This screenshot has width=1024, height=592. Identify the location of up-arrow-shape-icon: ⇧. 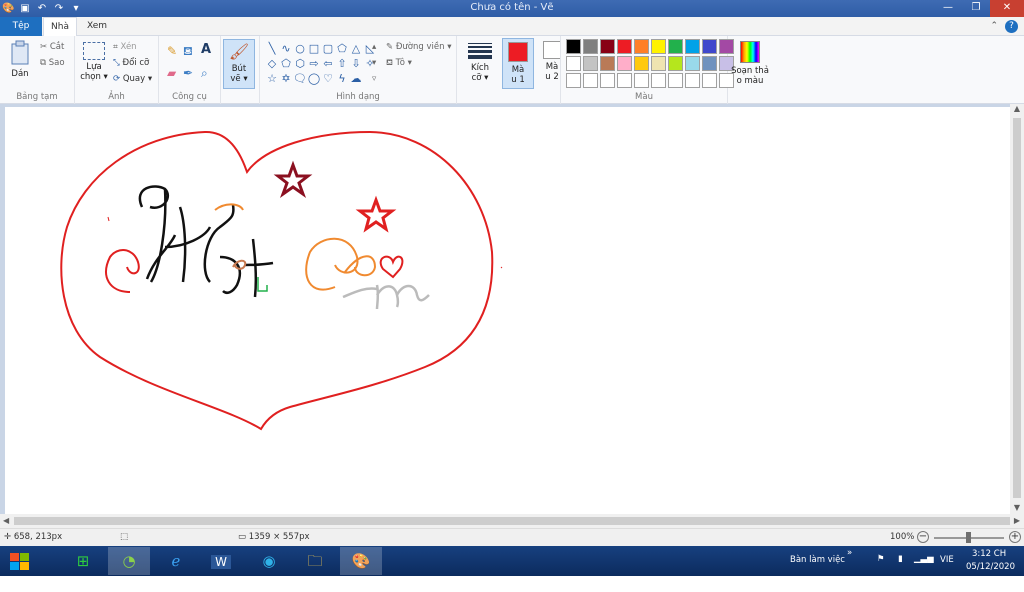
(342, 63).